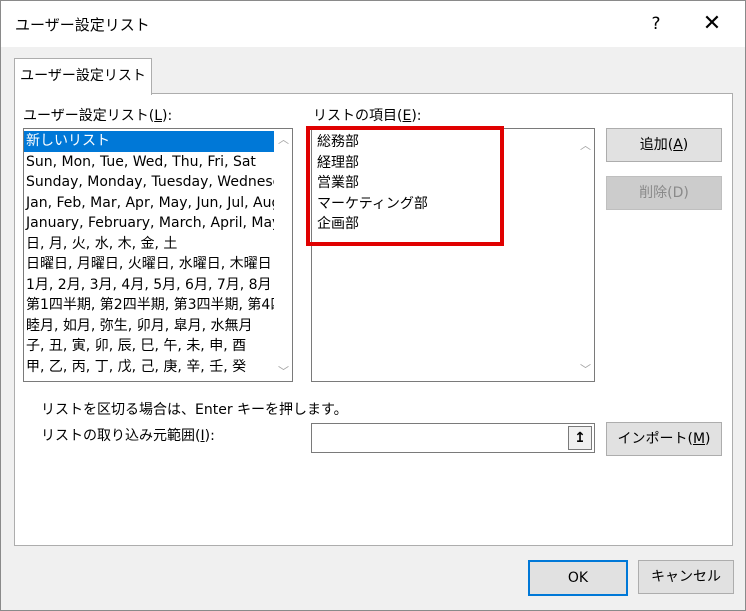 The width and height of the screenshot is (746, 611). What do you see at coordinates (367, 116) in the screenshot?
I see `list-entries-label: リストの項目(E):` at bounding box center [367, 116].